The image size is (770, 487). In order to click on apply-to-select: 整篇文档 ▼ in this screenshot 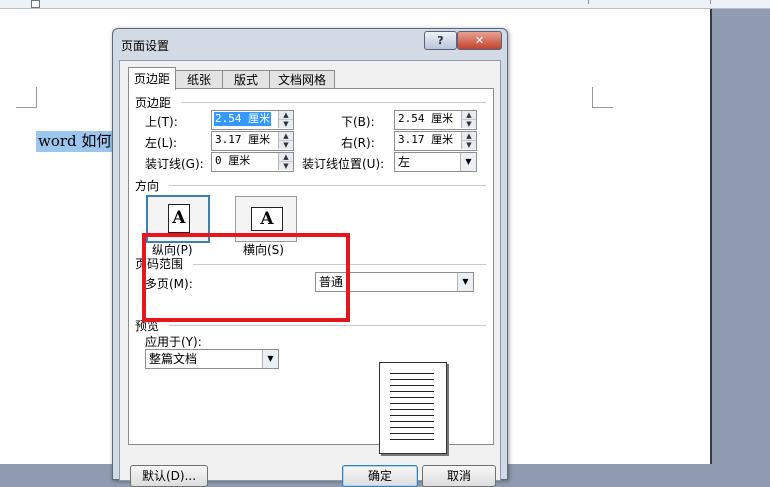, I will do `click(212, 359)`.